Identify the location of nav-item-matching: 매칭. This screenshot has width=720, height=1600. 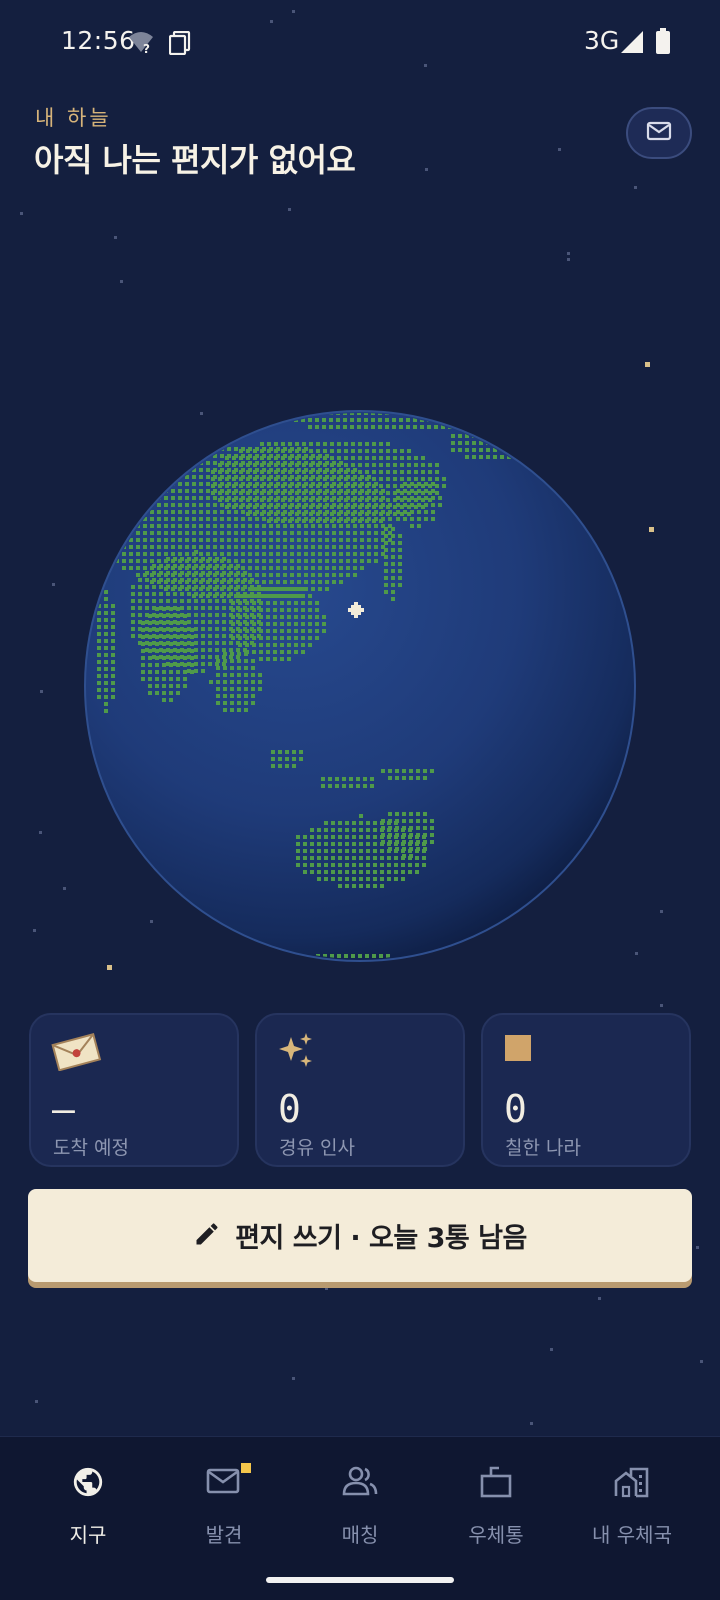
(360, 1515).